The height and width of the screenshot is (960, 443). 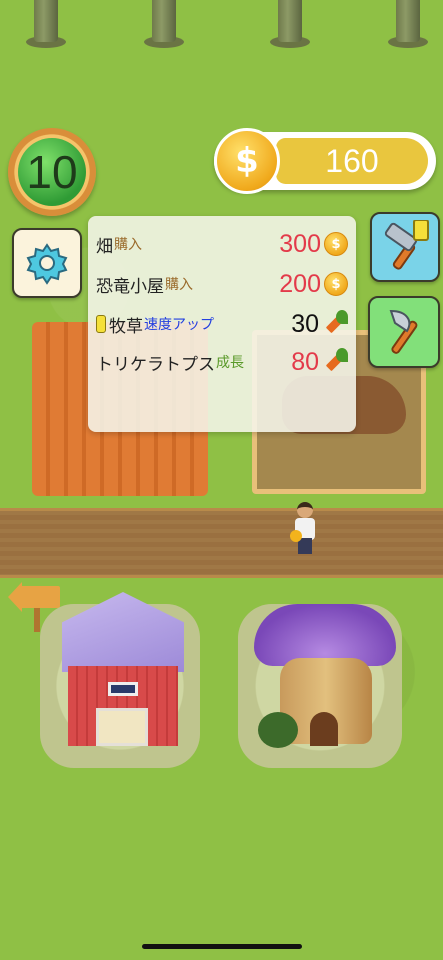 I want to click on item-name: 牧草, so click(x=126, y=326).